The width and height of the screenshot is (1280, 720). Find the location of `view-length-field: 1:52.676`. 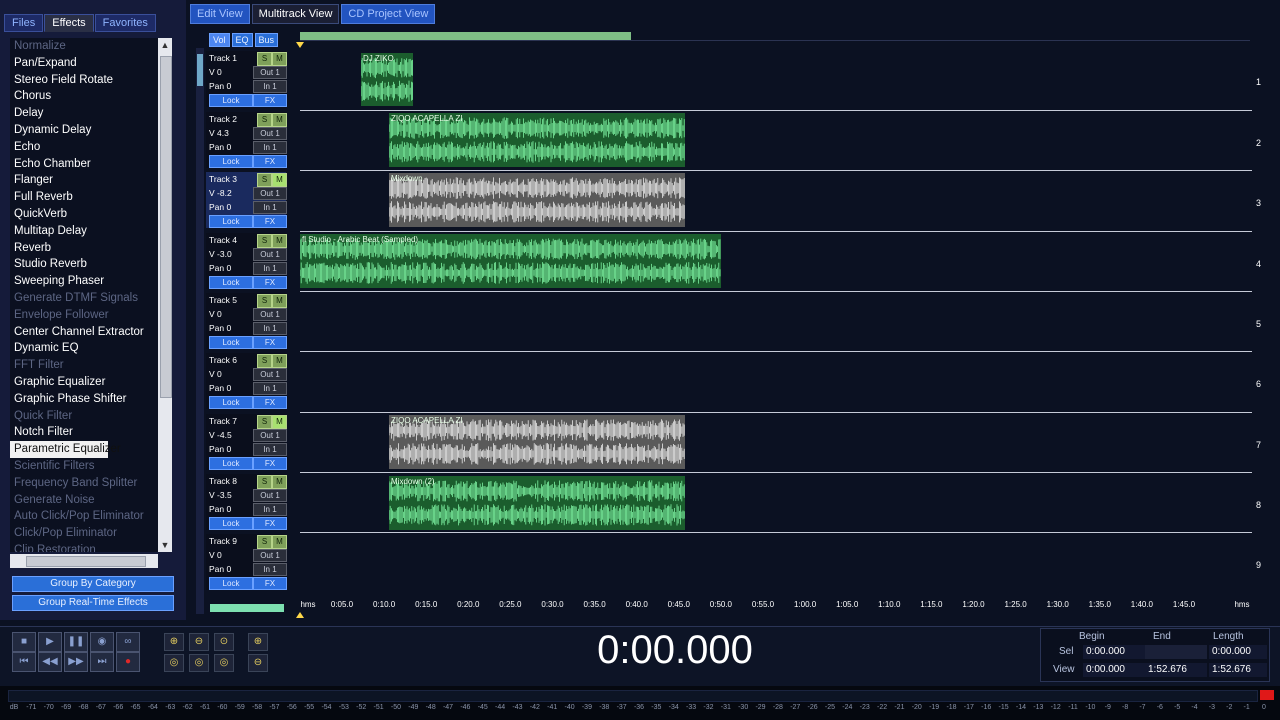

view-length-field: 1:52.676 is located at coordinates (1238, 670).